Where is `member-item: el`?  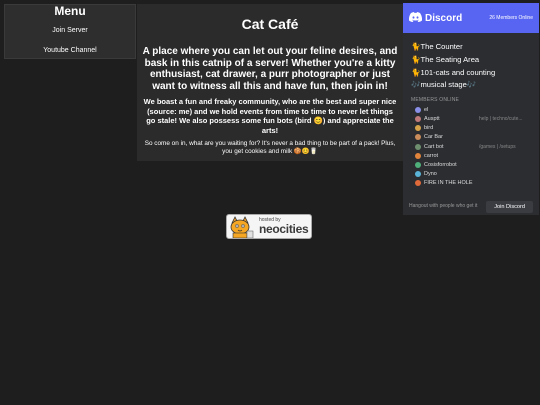
member-item: el is located at coordinates (471, 109).